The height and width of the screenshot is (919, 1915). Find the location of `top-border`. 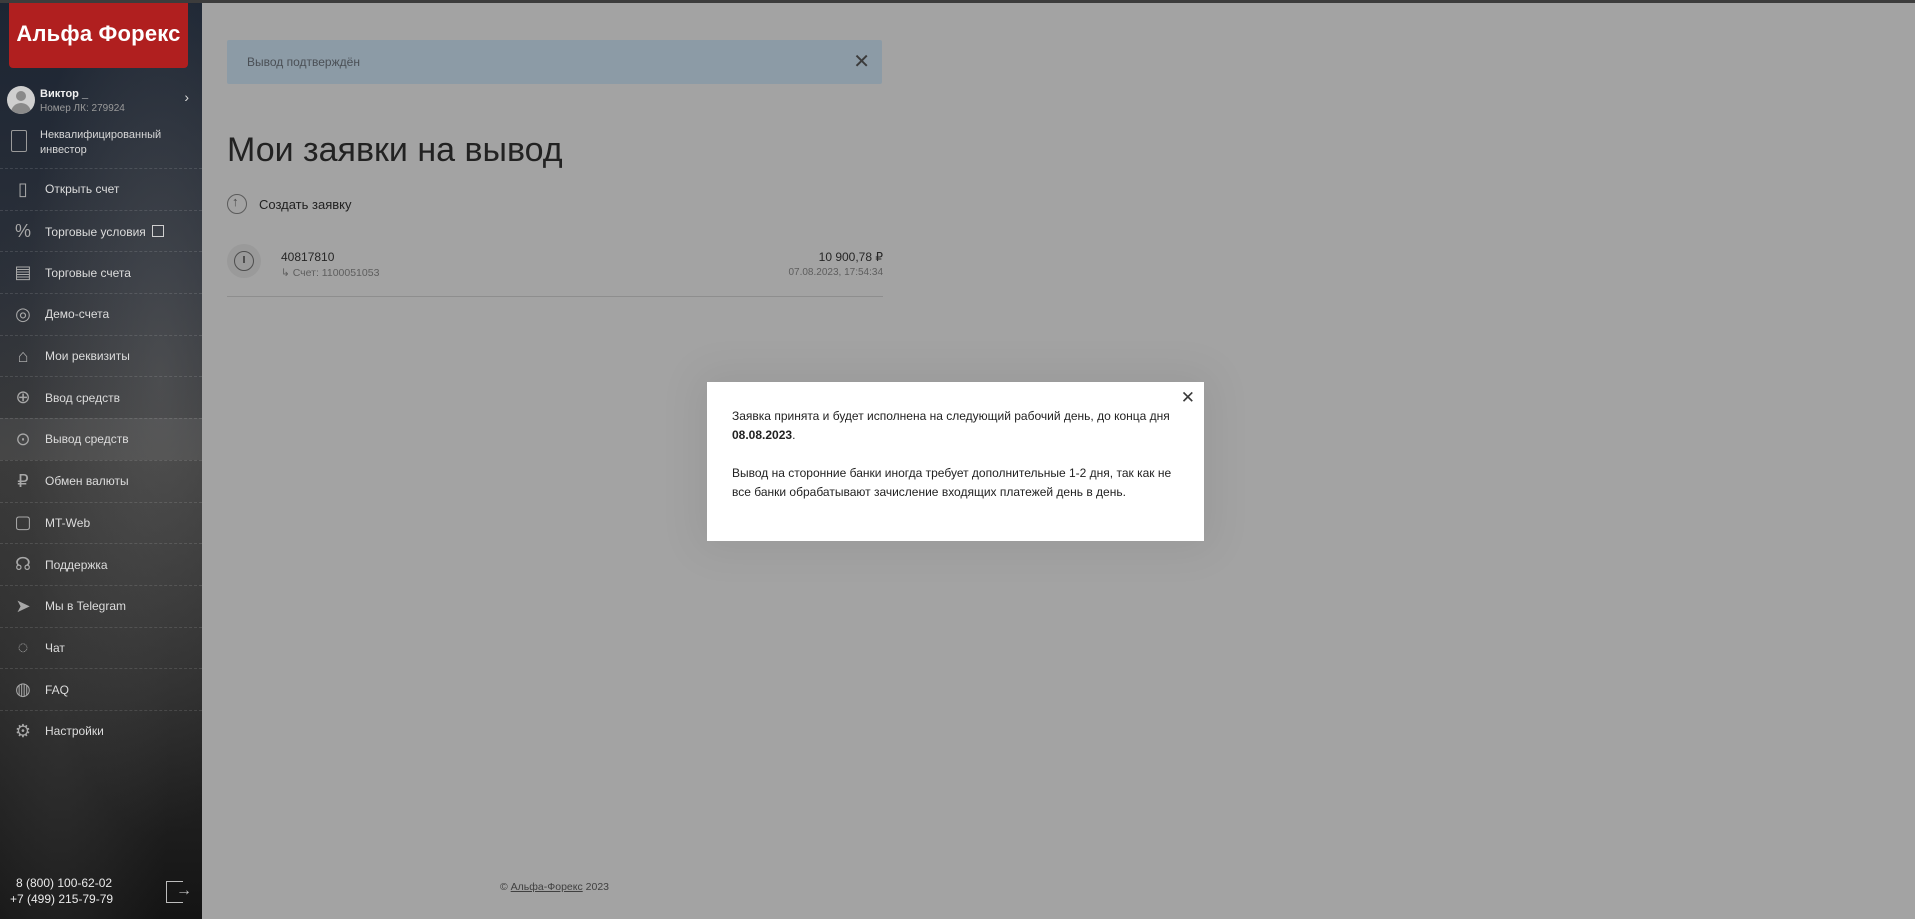

top-border is located at coordinates (957, 1).